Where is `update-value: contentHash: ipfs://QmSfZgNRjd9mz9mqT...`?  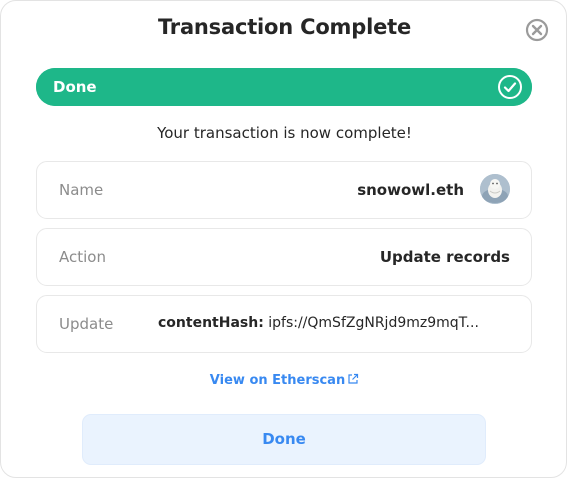 update-value: contentHash: ipfs://QmSfZgNRjd9mz9mqT... is located at coordinates (328, 323).